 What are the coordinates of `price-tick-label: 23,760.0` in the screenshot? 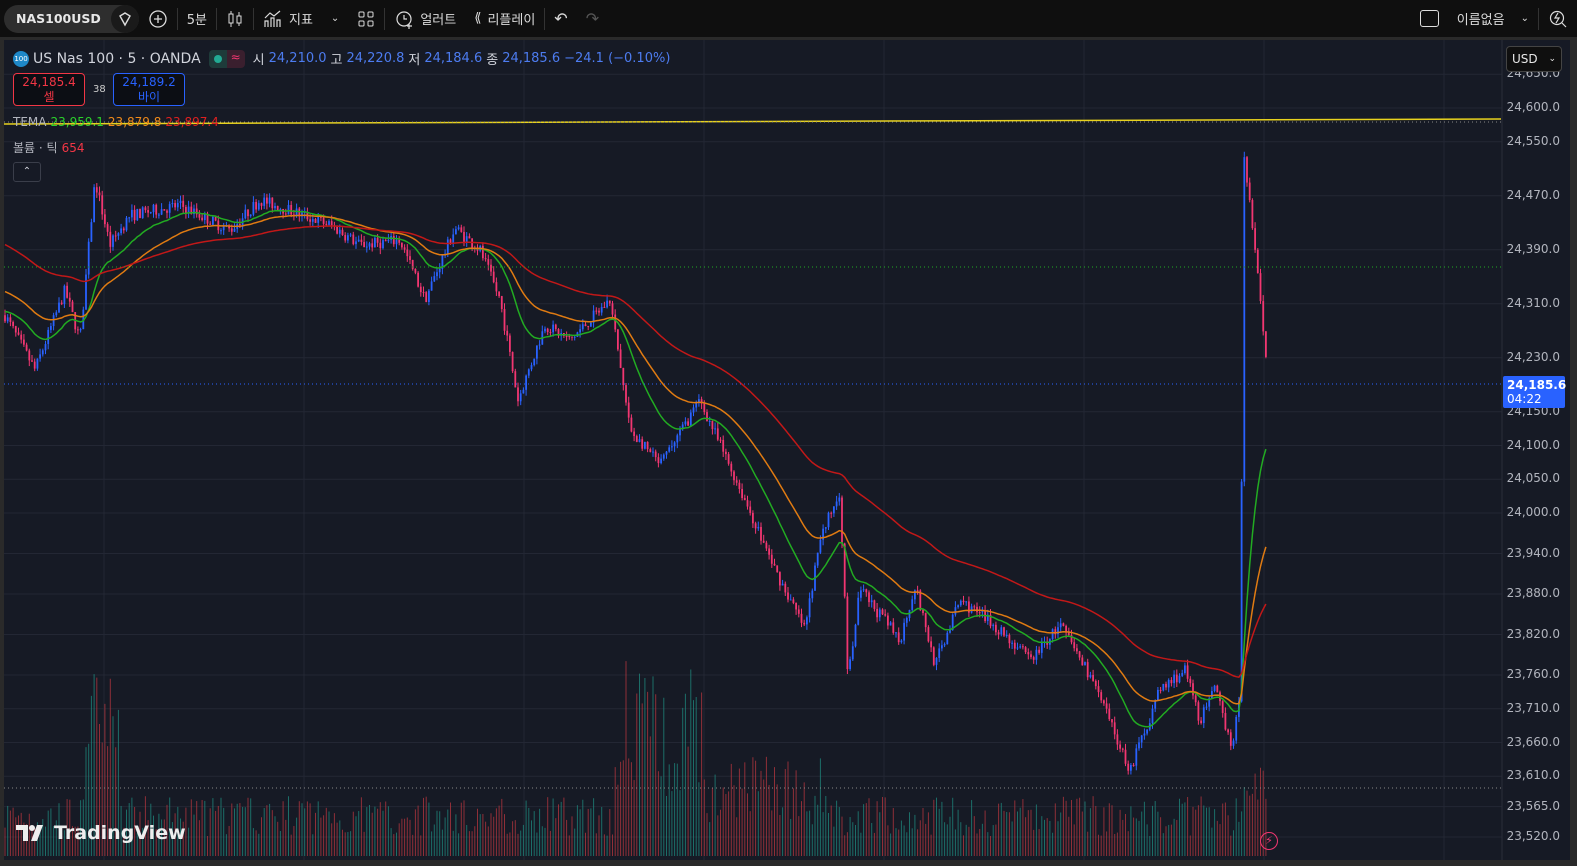 It's located at (1533, 674).